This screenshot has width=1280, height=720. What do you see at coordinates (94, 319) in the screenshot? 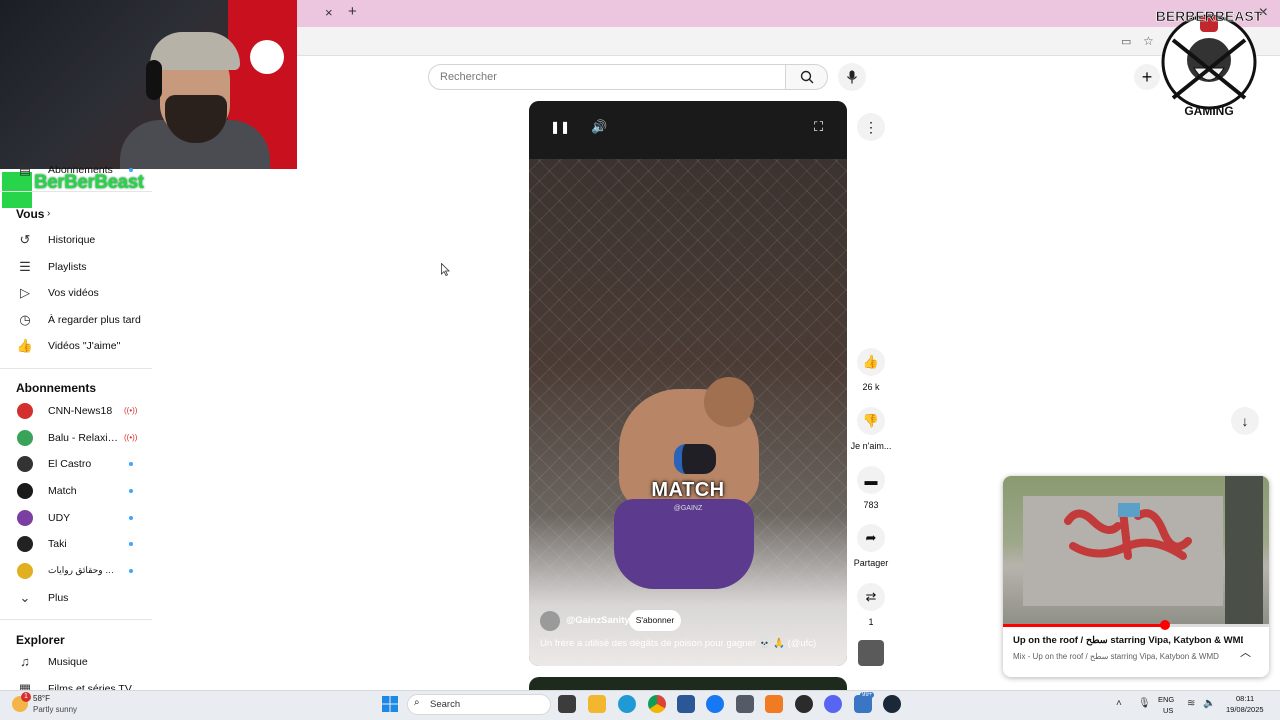
I see `sidebar-item-label: À regarder plus tard` at bounding box center [94, 319].